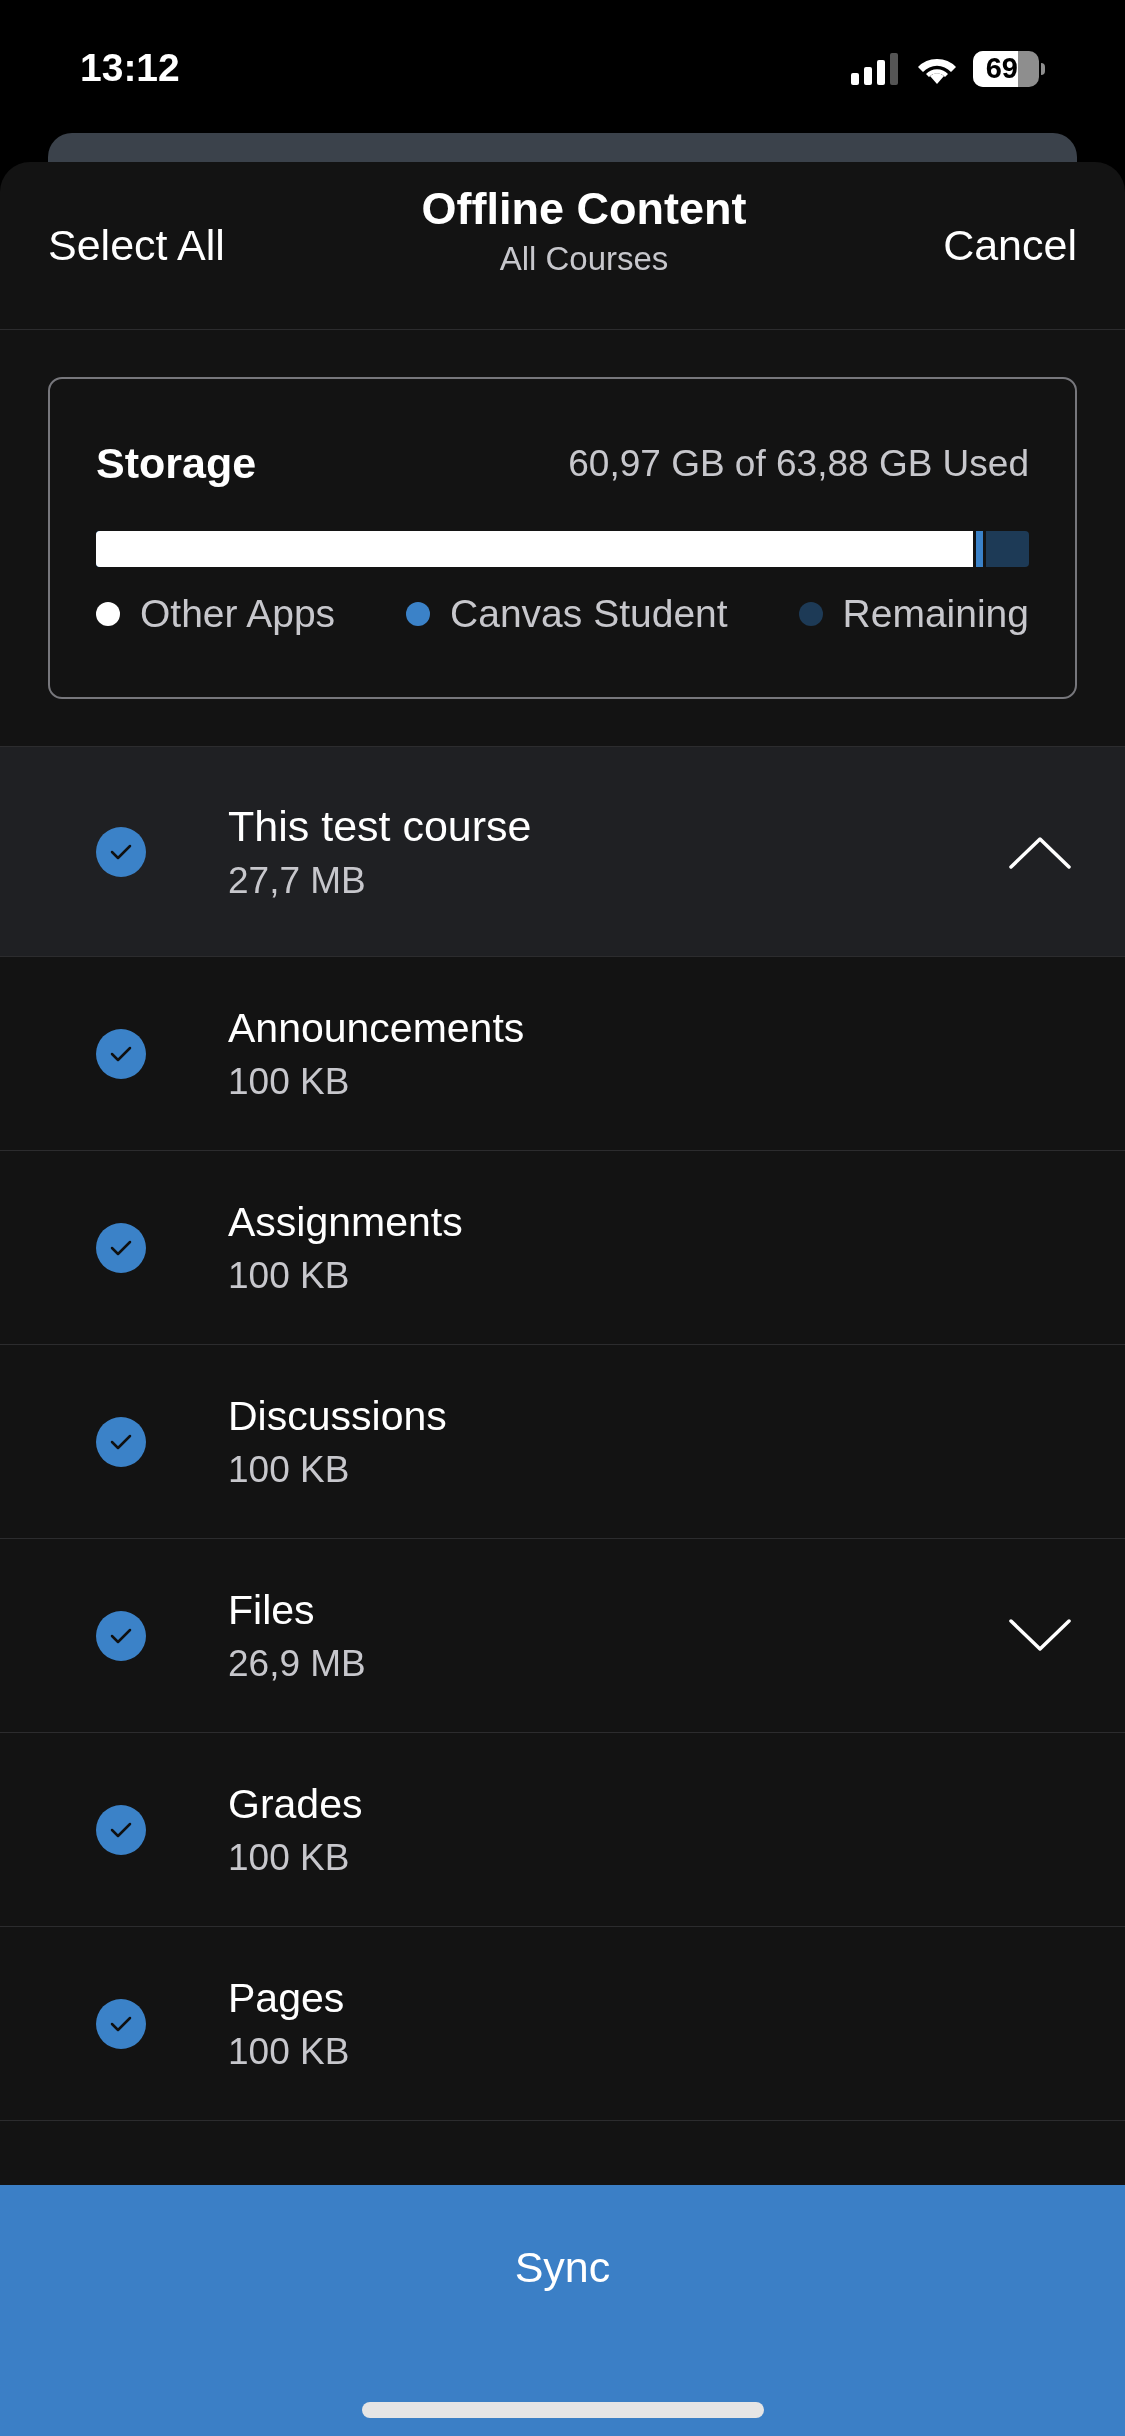 This screenshot has height=2436, width=1125. I want to click on storage-usage: 60,97 GB of 63,88 GB Used, so click(798, 463).